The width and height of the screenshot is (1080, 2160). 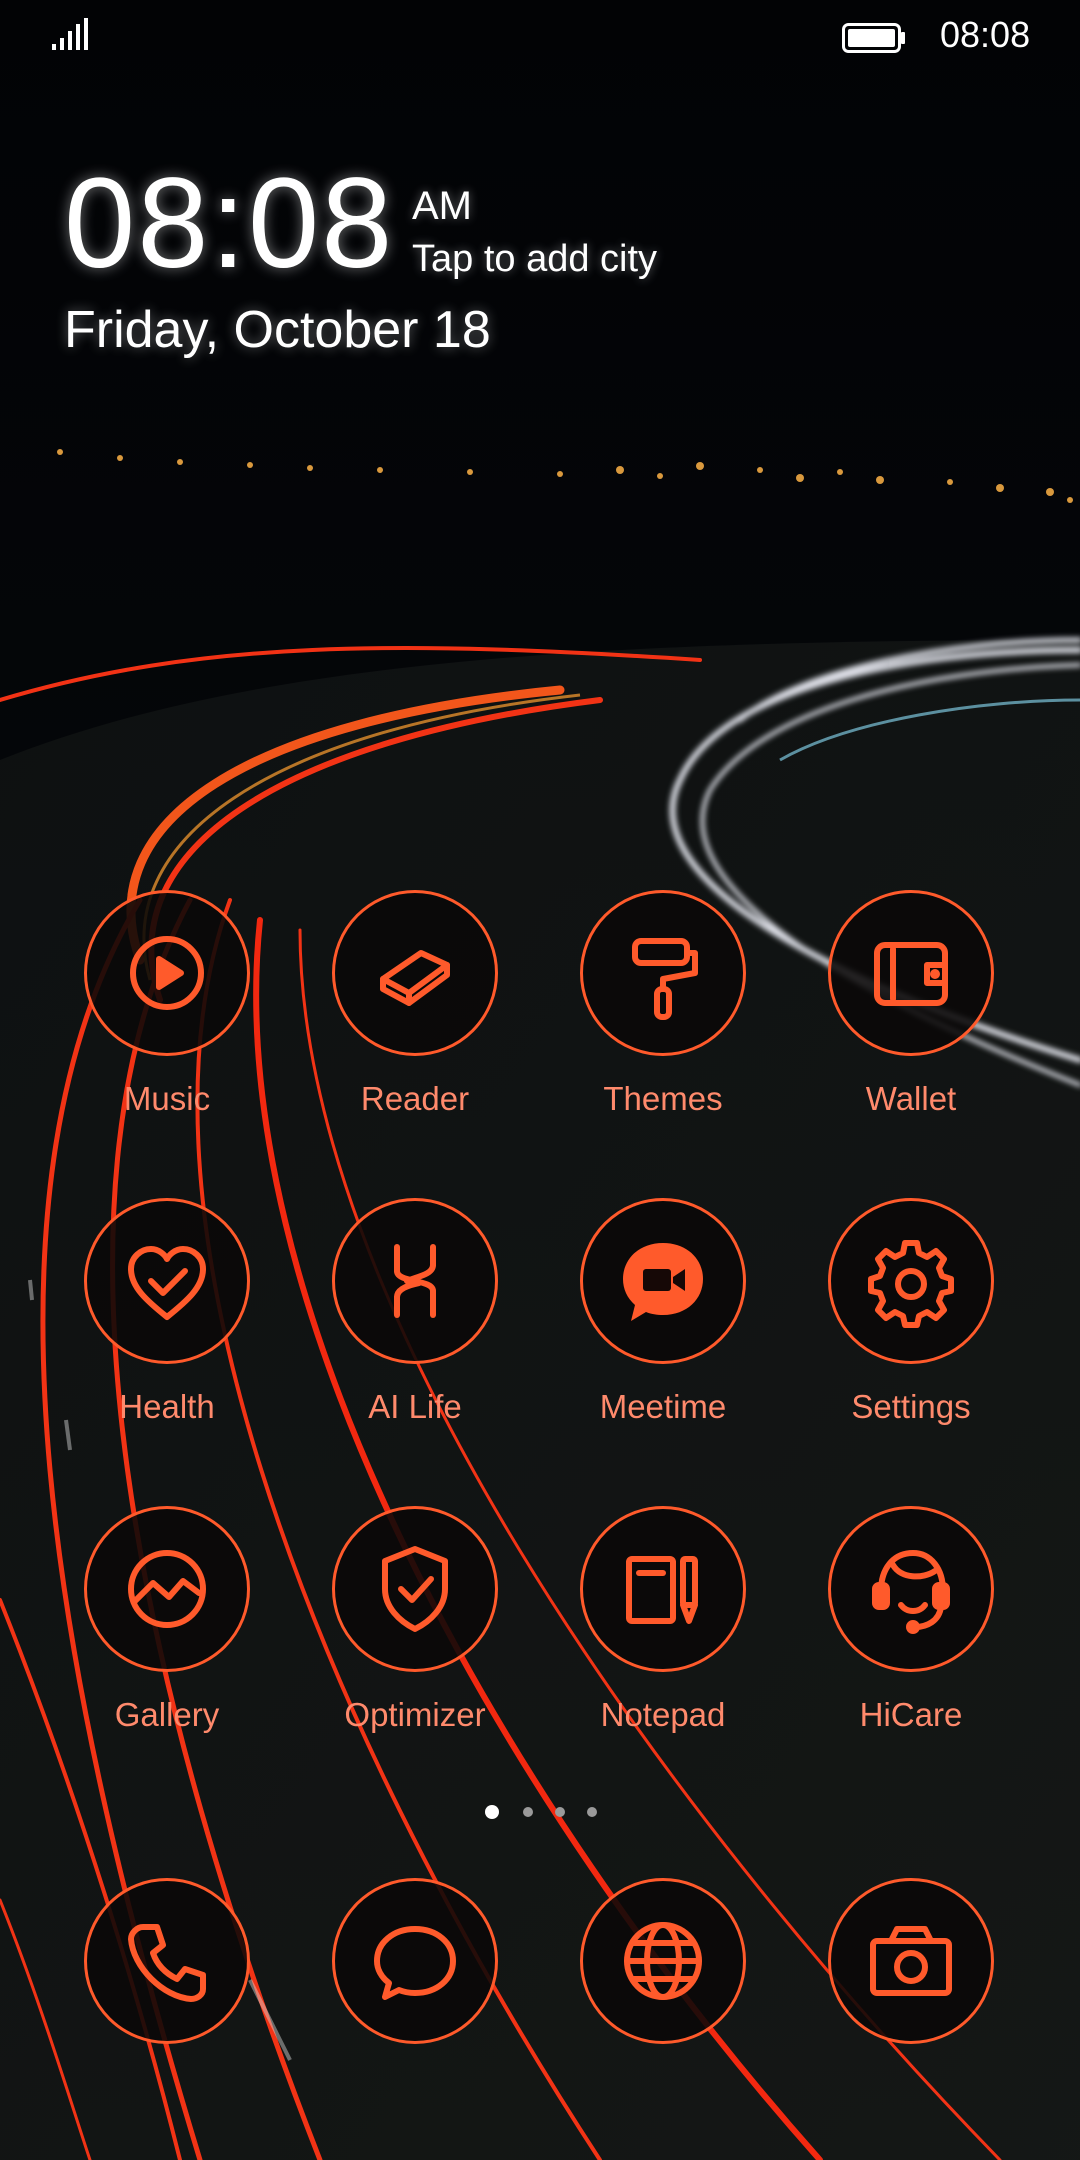 What do you see at coordinates (442, 206) in the screenshot?
I see `clock-ampm: AM` at bounding box center [442, 206].